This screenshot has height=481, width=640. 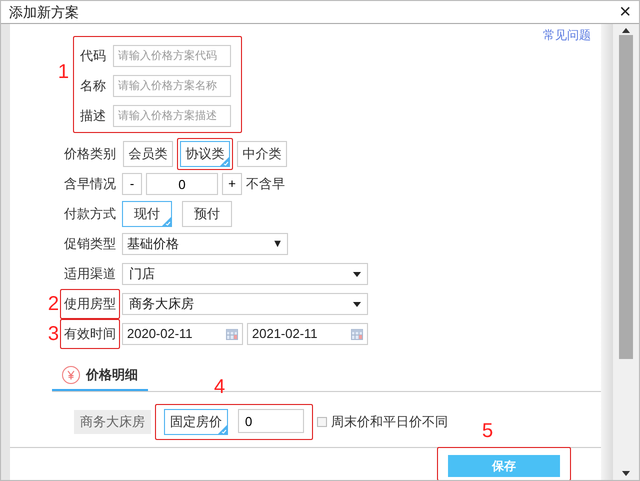 What do you see at coordinates (626, 30) in the screenshot?
I see `scroll-up-icon` at bounding box center [626, 30].